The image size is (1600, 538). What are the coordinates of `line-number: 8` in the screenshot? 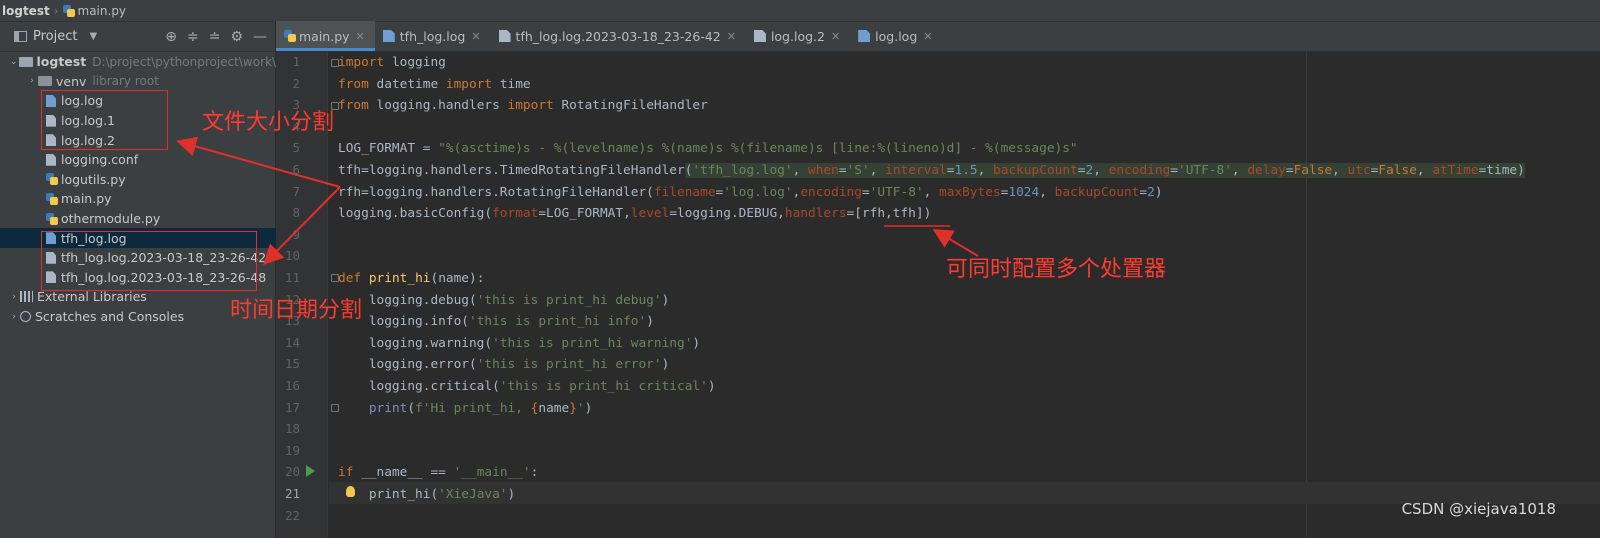 It's located at (296, 213).